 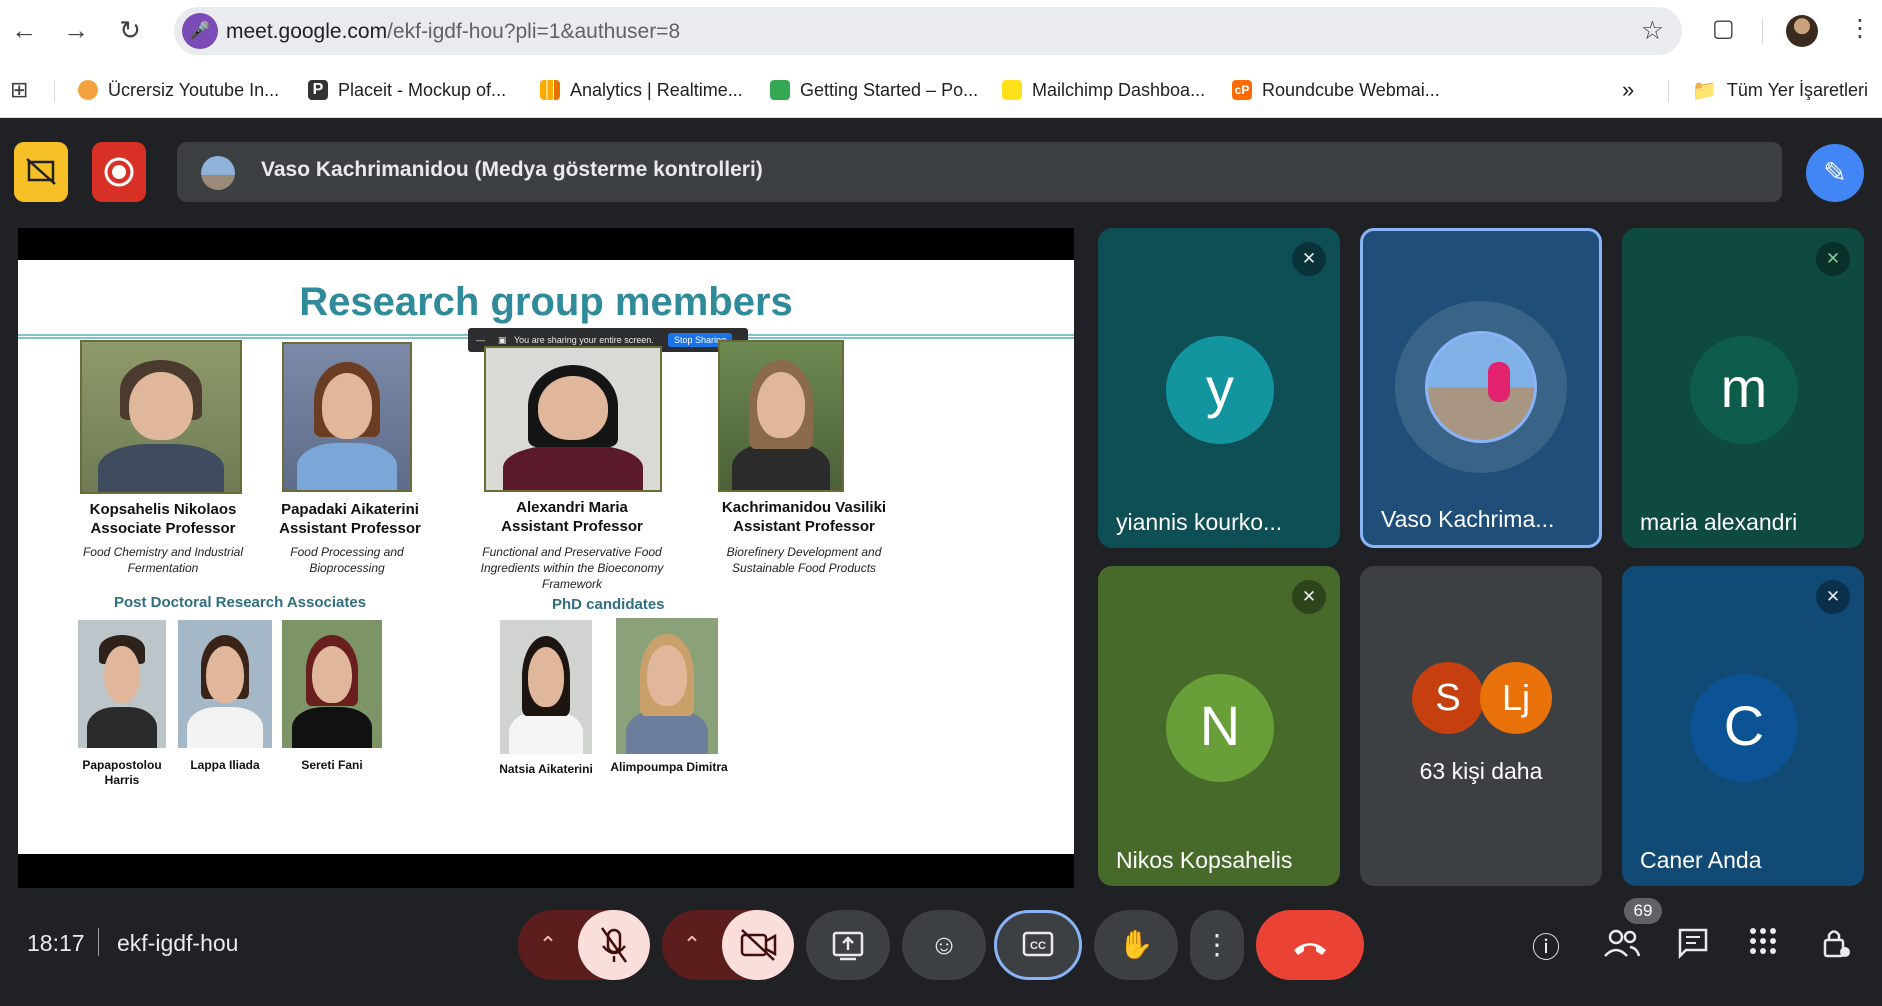 I want to click on chat-icon, so click(x=1693, y=946).